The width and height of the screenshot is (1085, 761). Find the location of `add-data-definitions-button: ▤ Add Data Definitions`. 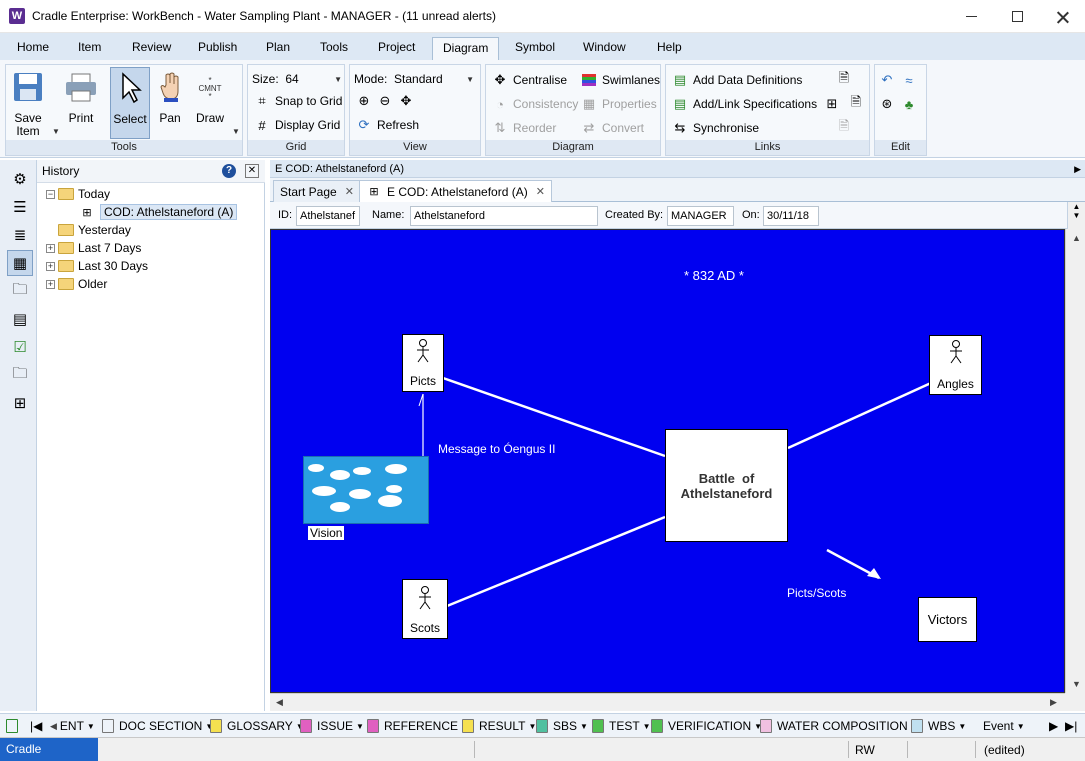

add-data-definitions-button: ▤ Add Data Definitions is located at coordinates (737, 80).